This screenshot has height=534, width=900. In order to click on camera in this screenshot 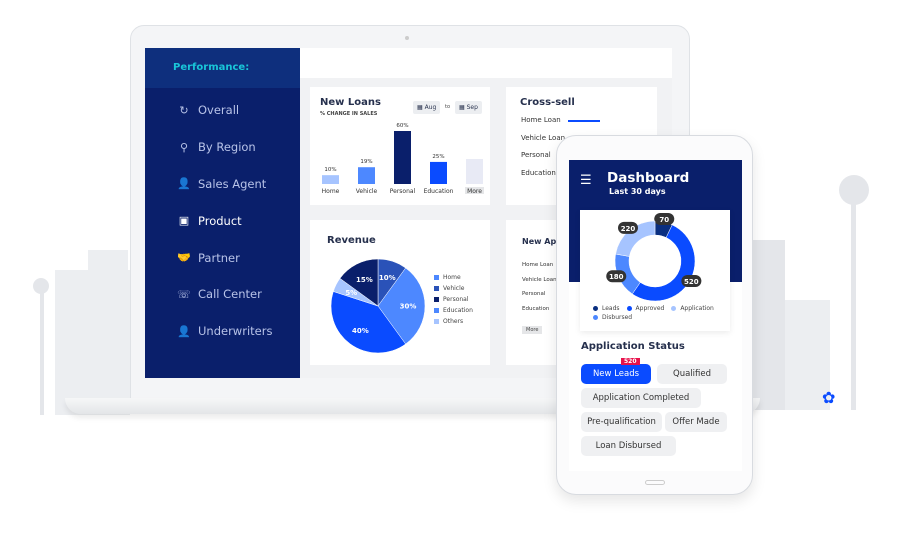, I will do `click(407, 38)`.